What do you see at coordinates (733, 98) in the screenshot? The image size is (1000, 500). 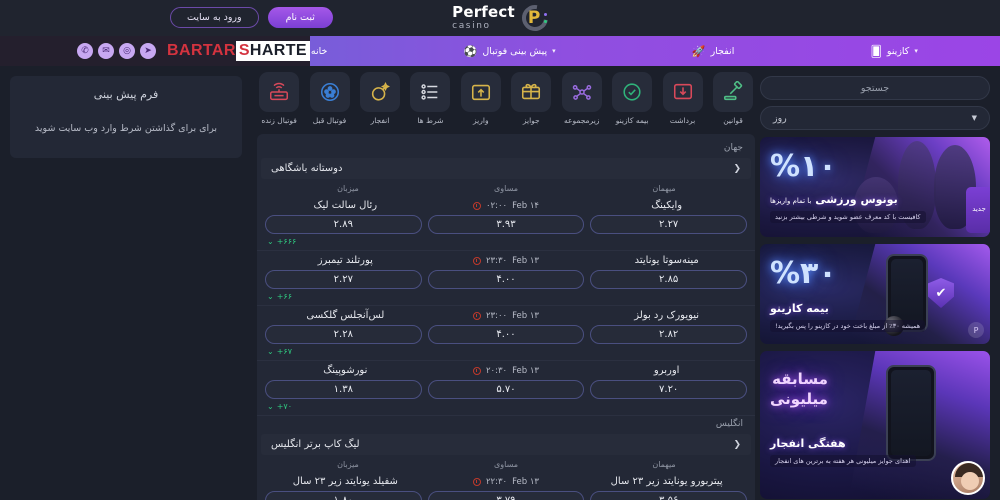 I see `category-gavel: قوانین` at bounding box center [733, 98].